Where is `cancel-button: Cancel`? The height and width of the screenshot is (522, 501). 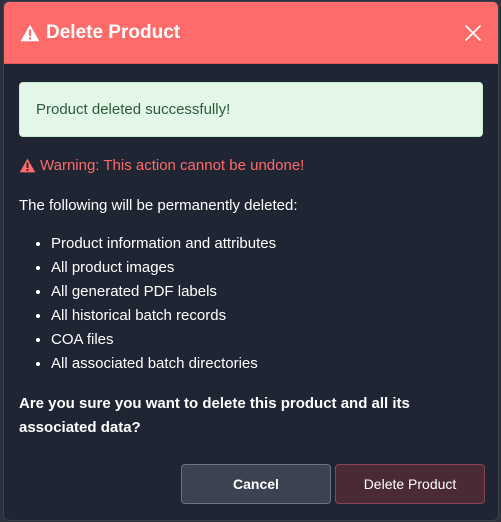
cancel-button: Cancel is located at coordinates (256, 484).